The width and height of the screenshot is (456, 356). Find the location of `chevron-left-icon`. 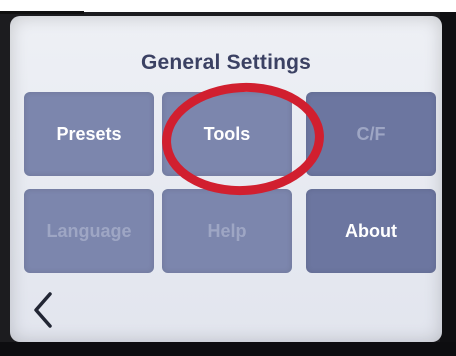

chevron-left-icon is located at coordinates (43, 310).